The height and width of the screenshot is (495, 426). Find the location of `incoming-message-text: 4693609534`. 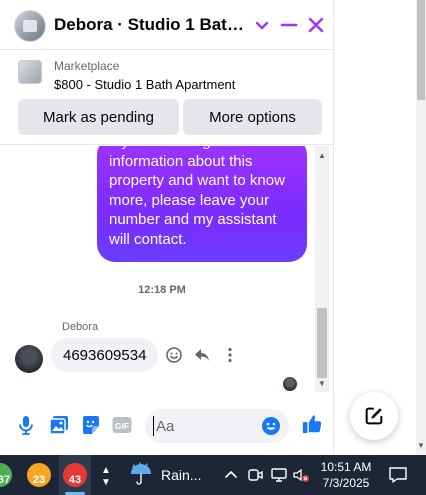

incoming-message-text: 4693609534 is located at coordinates (105, 355).